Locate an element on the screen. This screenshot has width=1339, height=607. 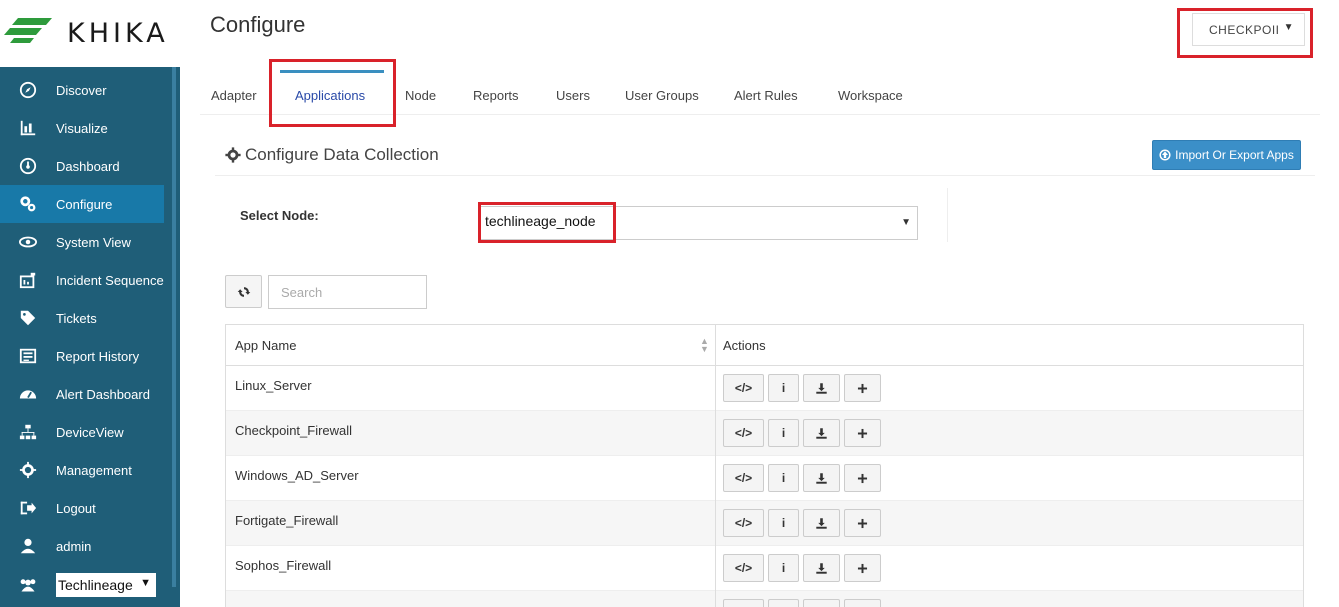
column-header-actions: Actions is located at coordinates (744, 345).